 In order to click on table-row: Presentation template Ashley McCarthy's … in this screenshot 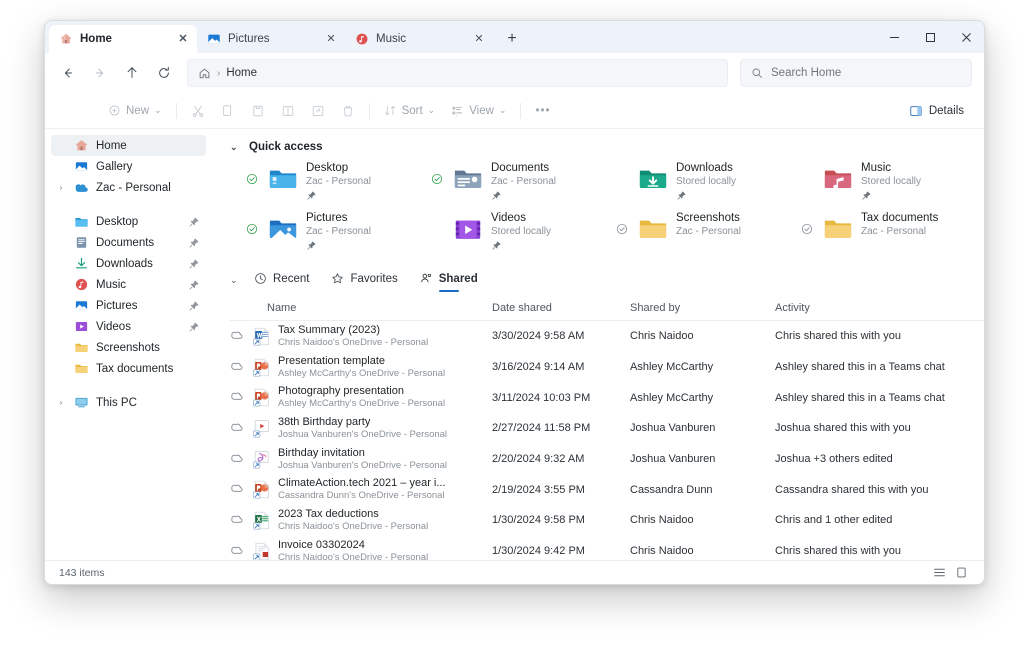, I will do `click(607, 367)`.